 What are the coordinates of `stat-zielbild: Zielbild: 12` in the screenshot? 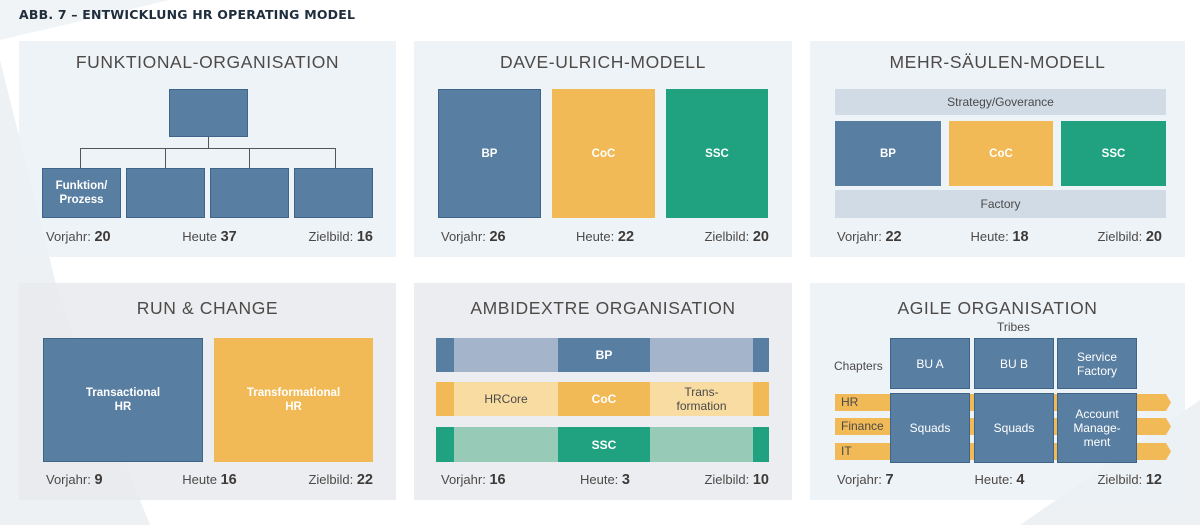 It's located at (1129, 480).